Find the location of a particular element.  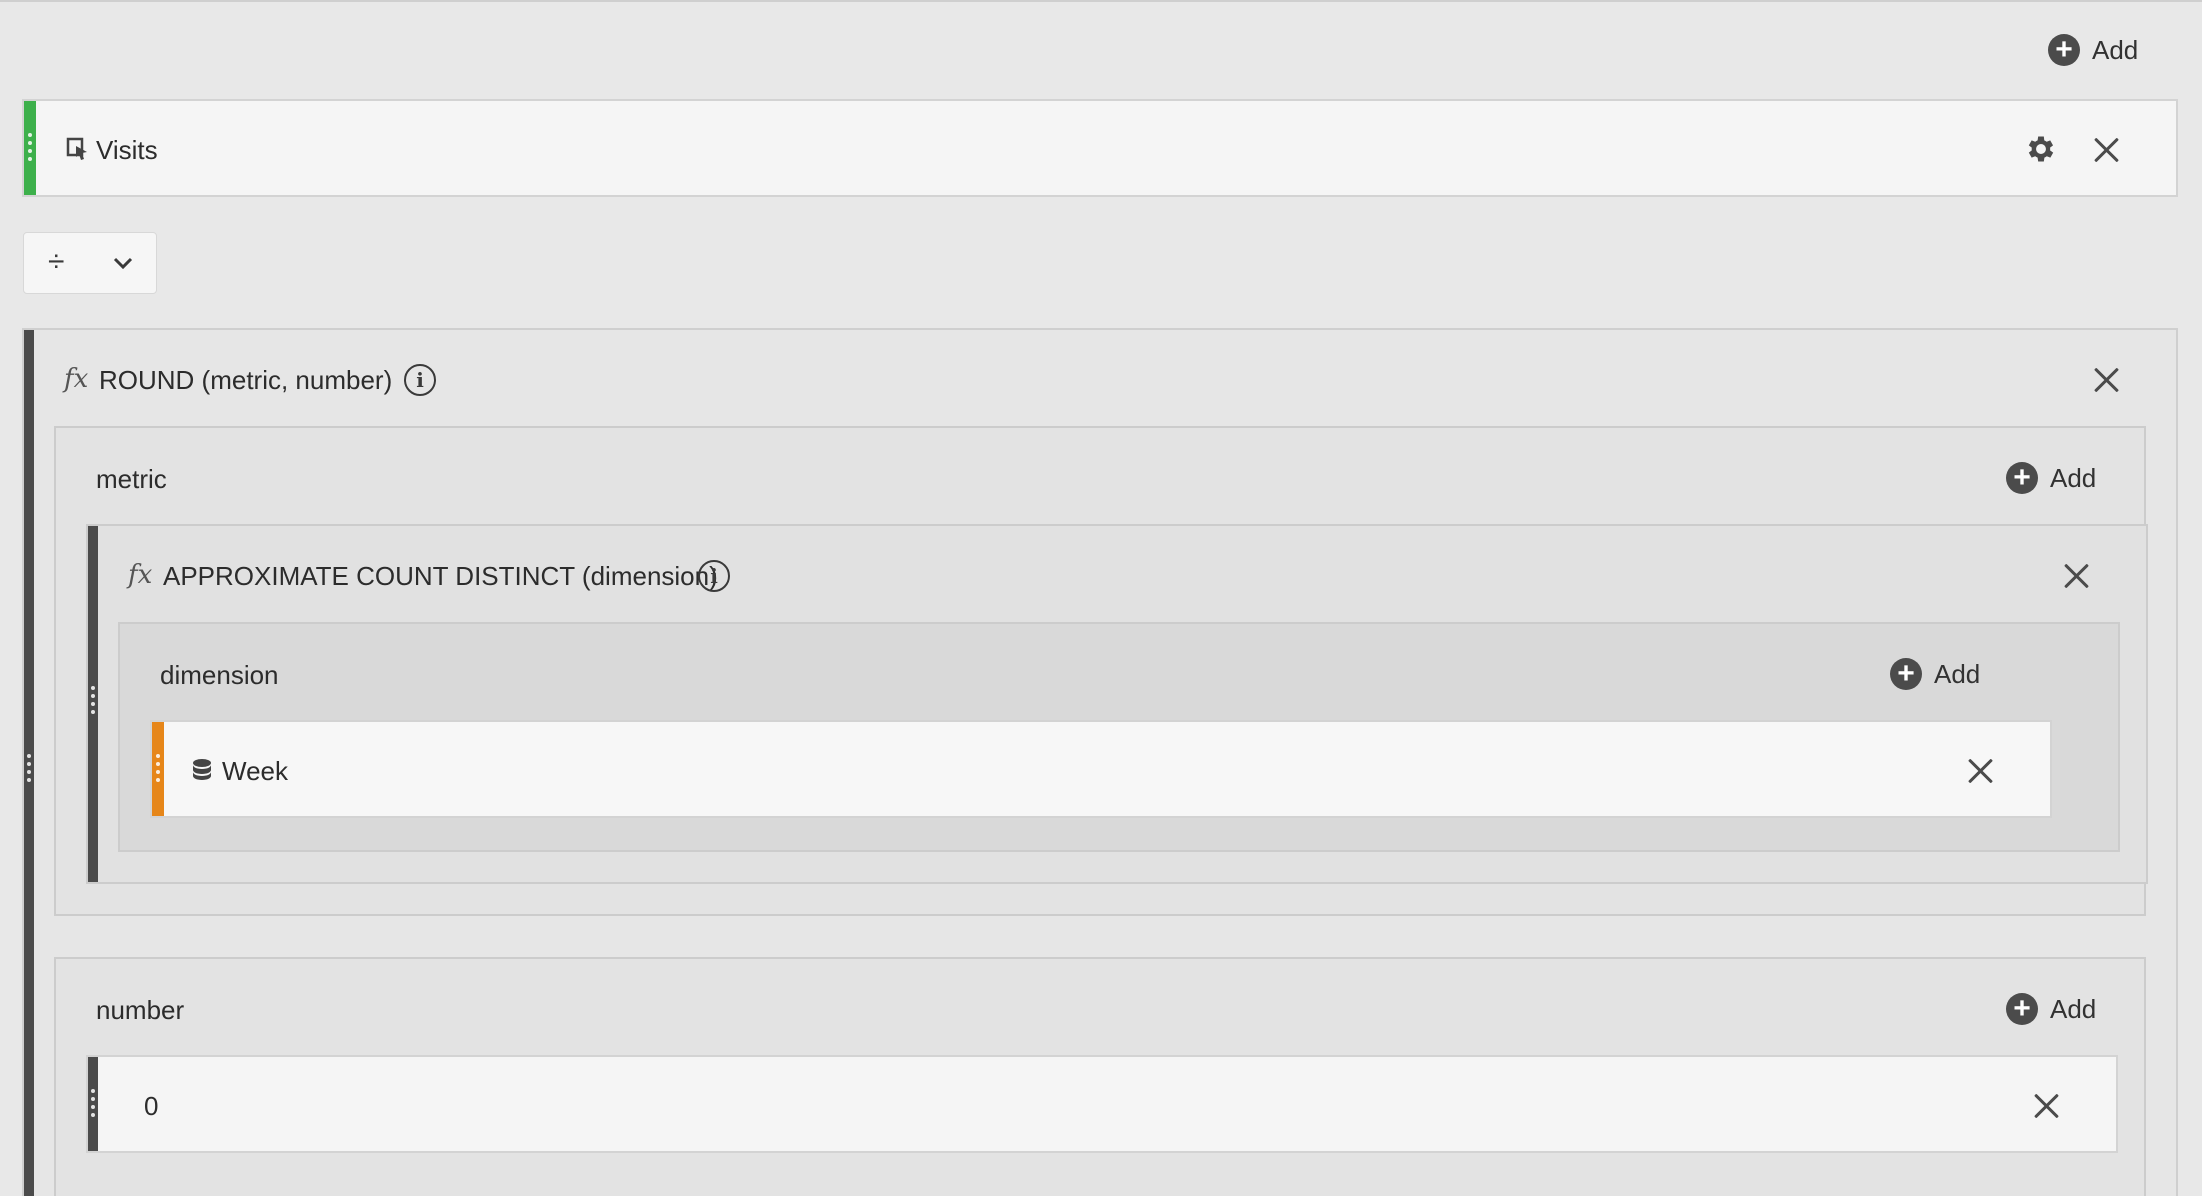

number-value-card: 0 is located at coordinates (1102, 1104).